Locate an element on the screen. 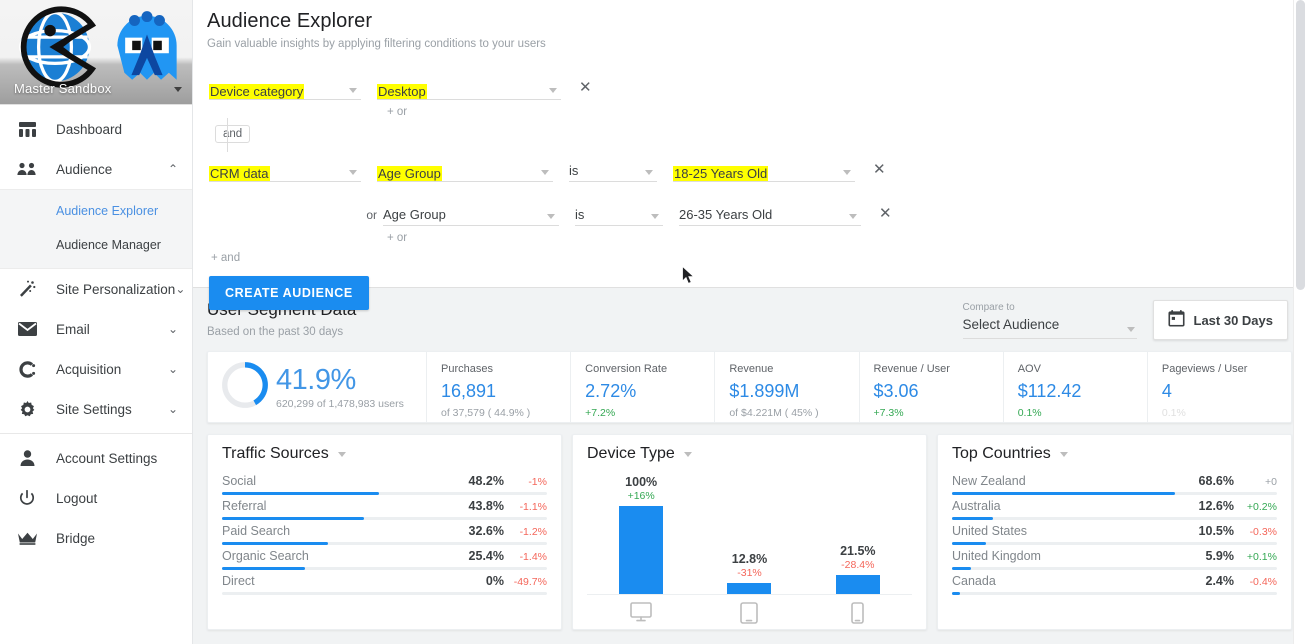 The image size is (1306, 644). row-delta: -1.1% is located at coordinates (533, 507).